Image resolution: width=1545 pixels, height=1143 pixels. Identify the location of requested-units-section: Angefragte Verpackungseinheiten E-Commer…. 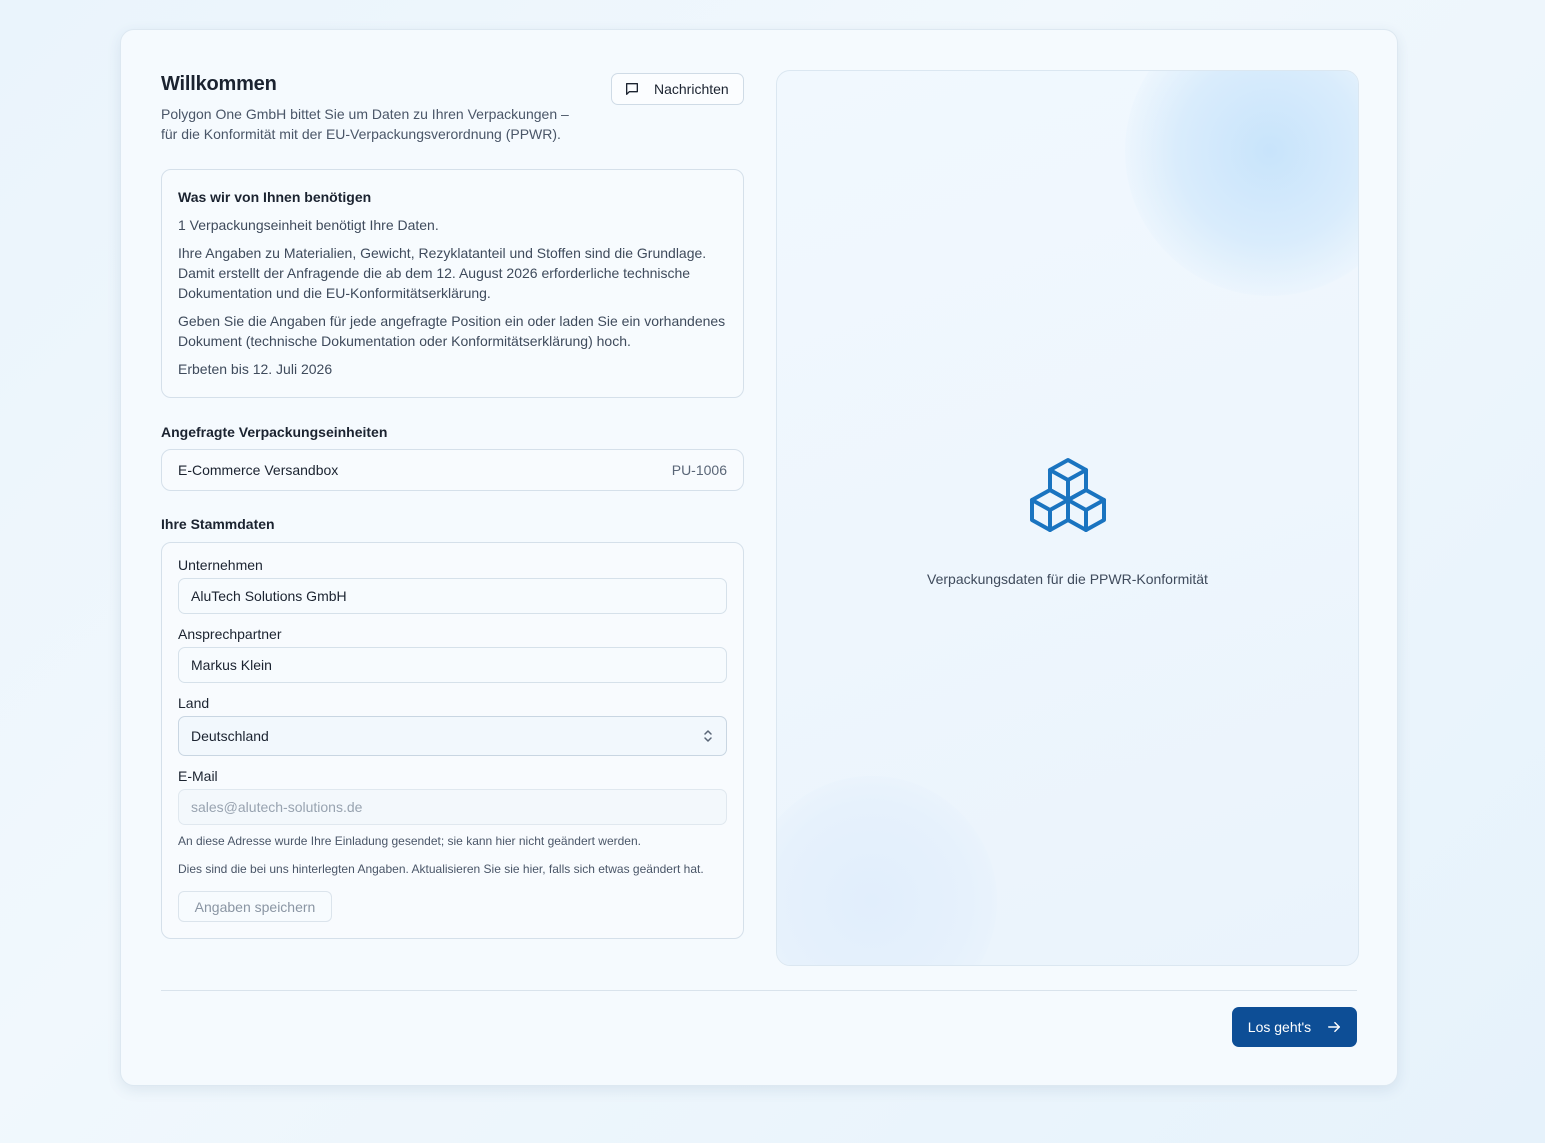
(452, 457).